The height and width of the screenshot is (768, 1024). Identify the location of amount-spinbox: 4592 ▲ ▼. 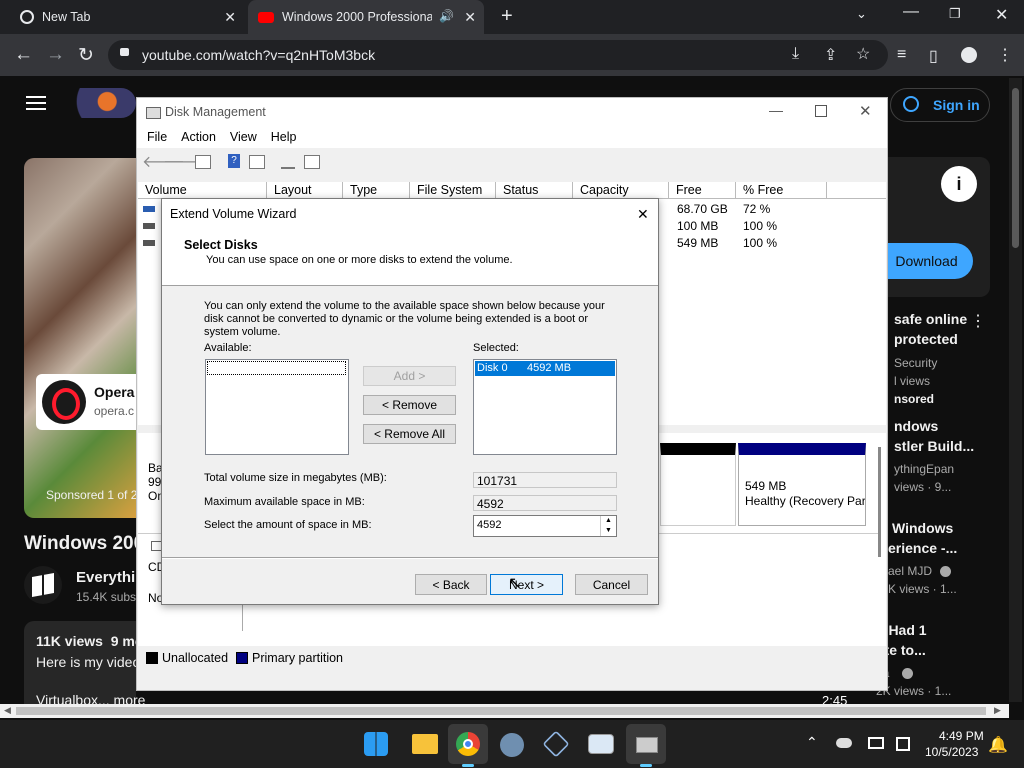
(545, 526).